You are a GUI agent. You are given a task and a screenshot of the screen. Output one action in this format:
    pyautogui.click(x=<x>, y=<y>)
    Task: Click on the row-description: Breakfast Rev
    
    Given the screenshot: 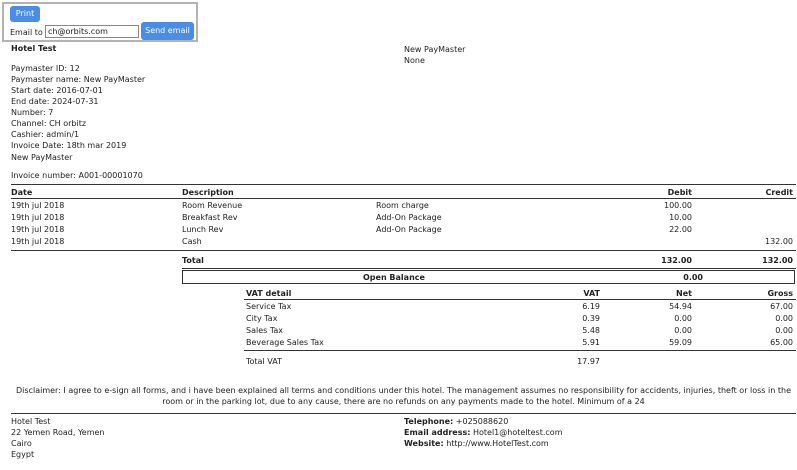 What is the action you would take?
    pyautogui.click(x=210, y=217)
    